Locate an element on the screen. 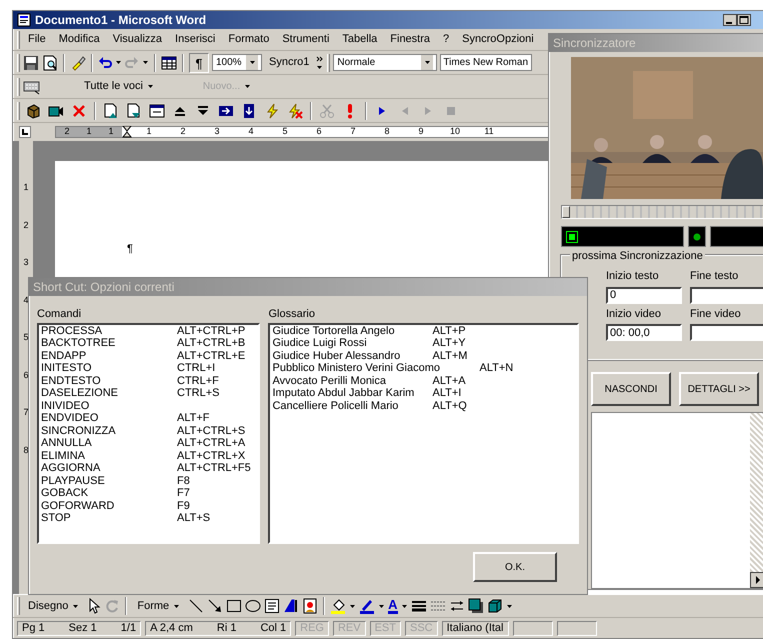 This screenshot has height=639, width=763. list-item: STOP is located at coordinates (109, 518).